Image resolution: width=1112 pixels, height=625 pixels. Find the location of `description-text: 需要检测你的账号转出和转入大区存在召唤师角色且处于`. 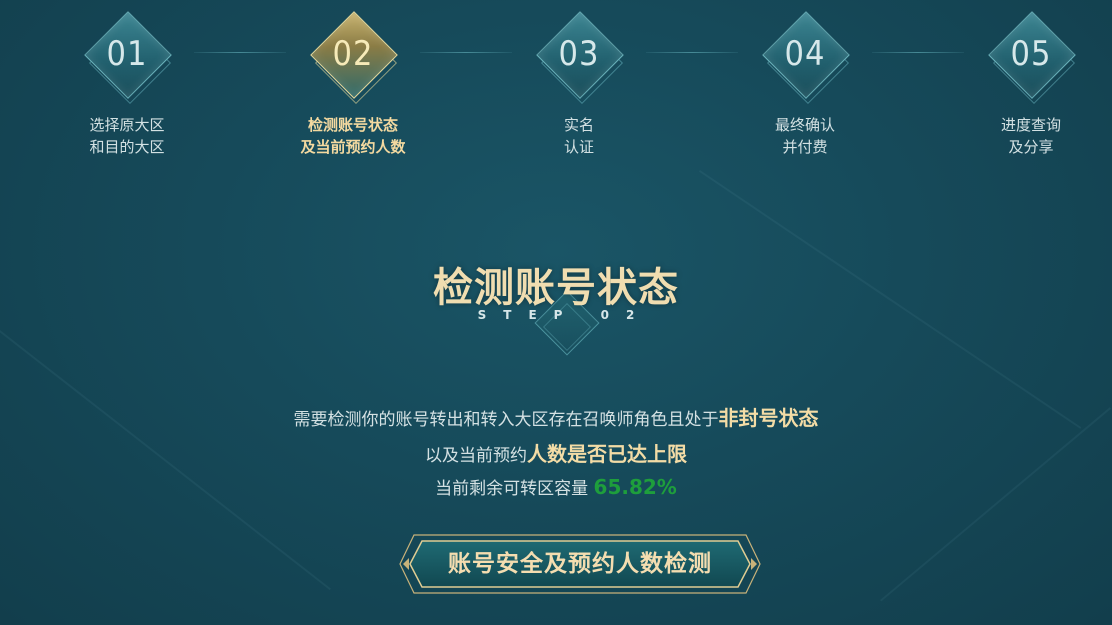

description-text: 需要检测你的账号转出和转入大区存在召唤师角色且处于 is located at coordinates (506, 420).